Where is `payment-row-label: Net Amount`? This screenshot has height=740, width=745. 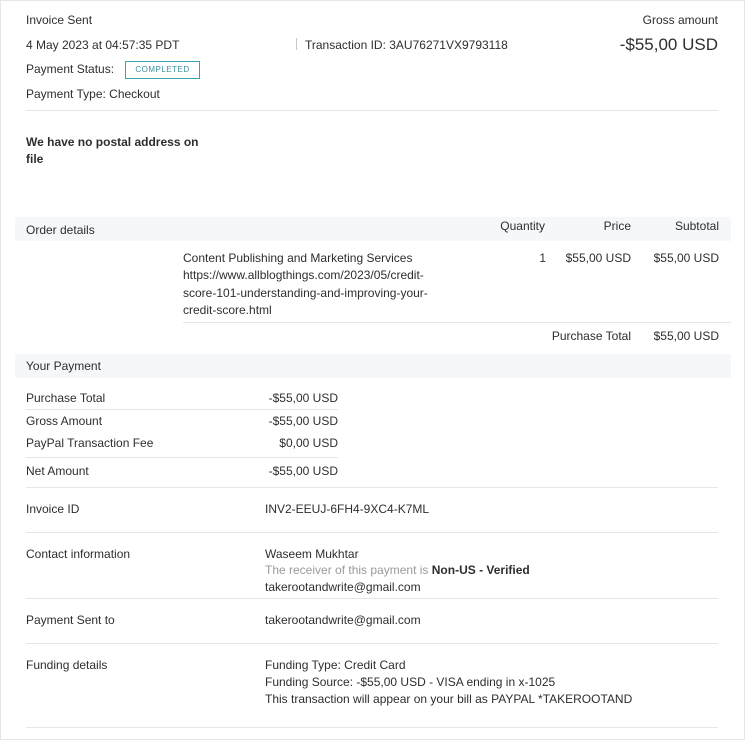 payment-row-label: Net Amount is located at coordinates (57, 471).